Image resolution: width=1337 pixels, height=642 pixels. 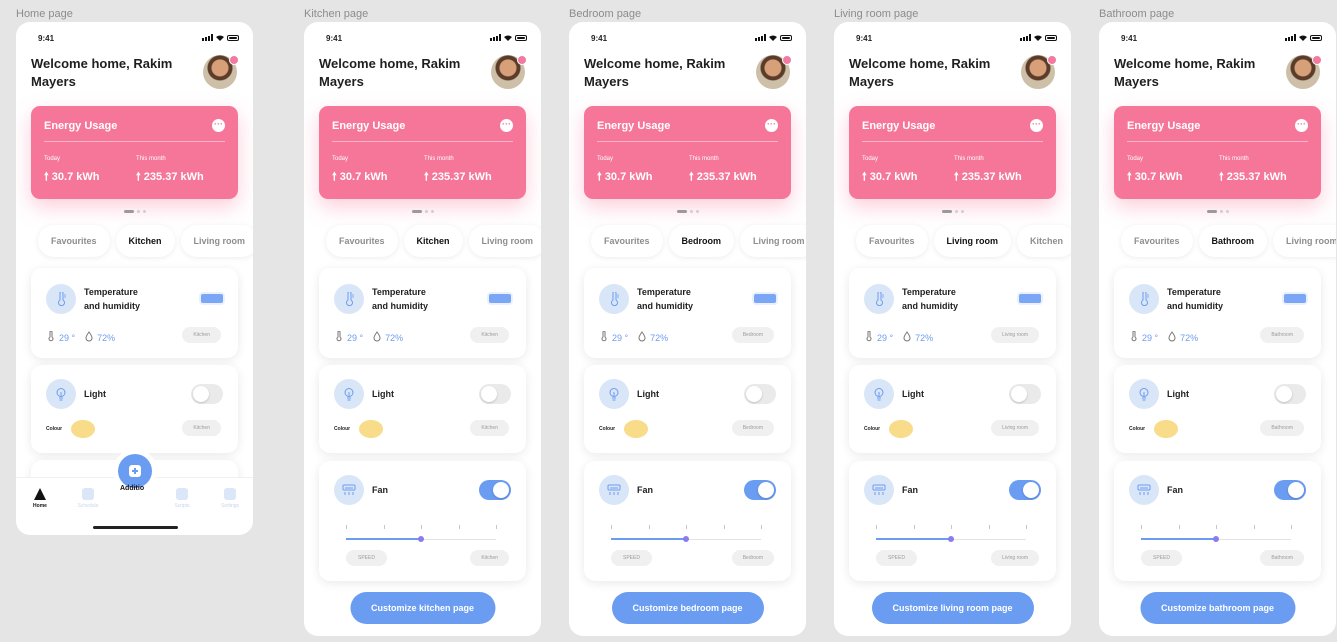 What do you see at coordinates (377, 337) in the screenshot?
I see `droplet-icon` at bounding box center [377, 337].